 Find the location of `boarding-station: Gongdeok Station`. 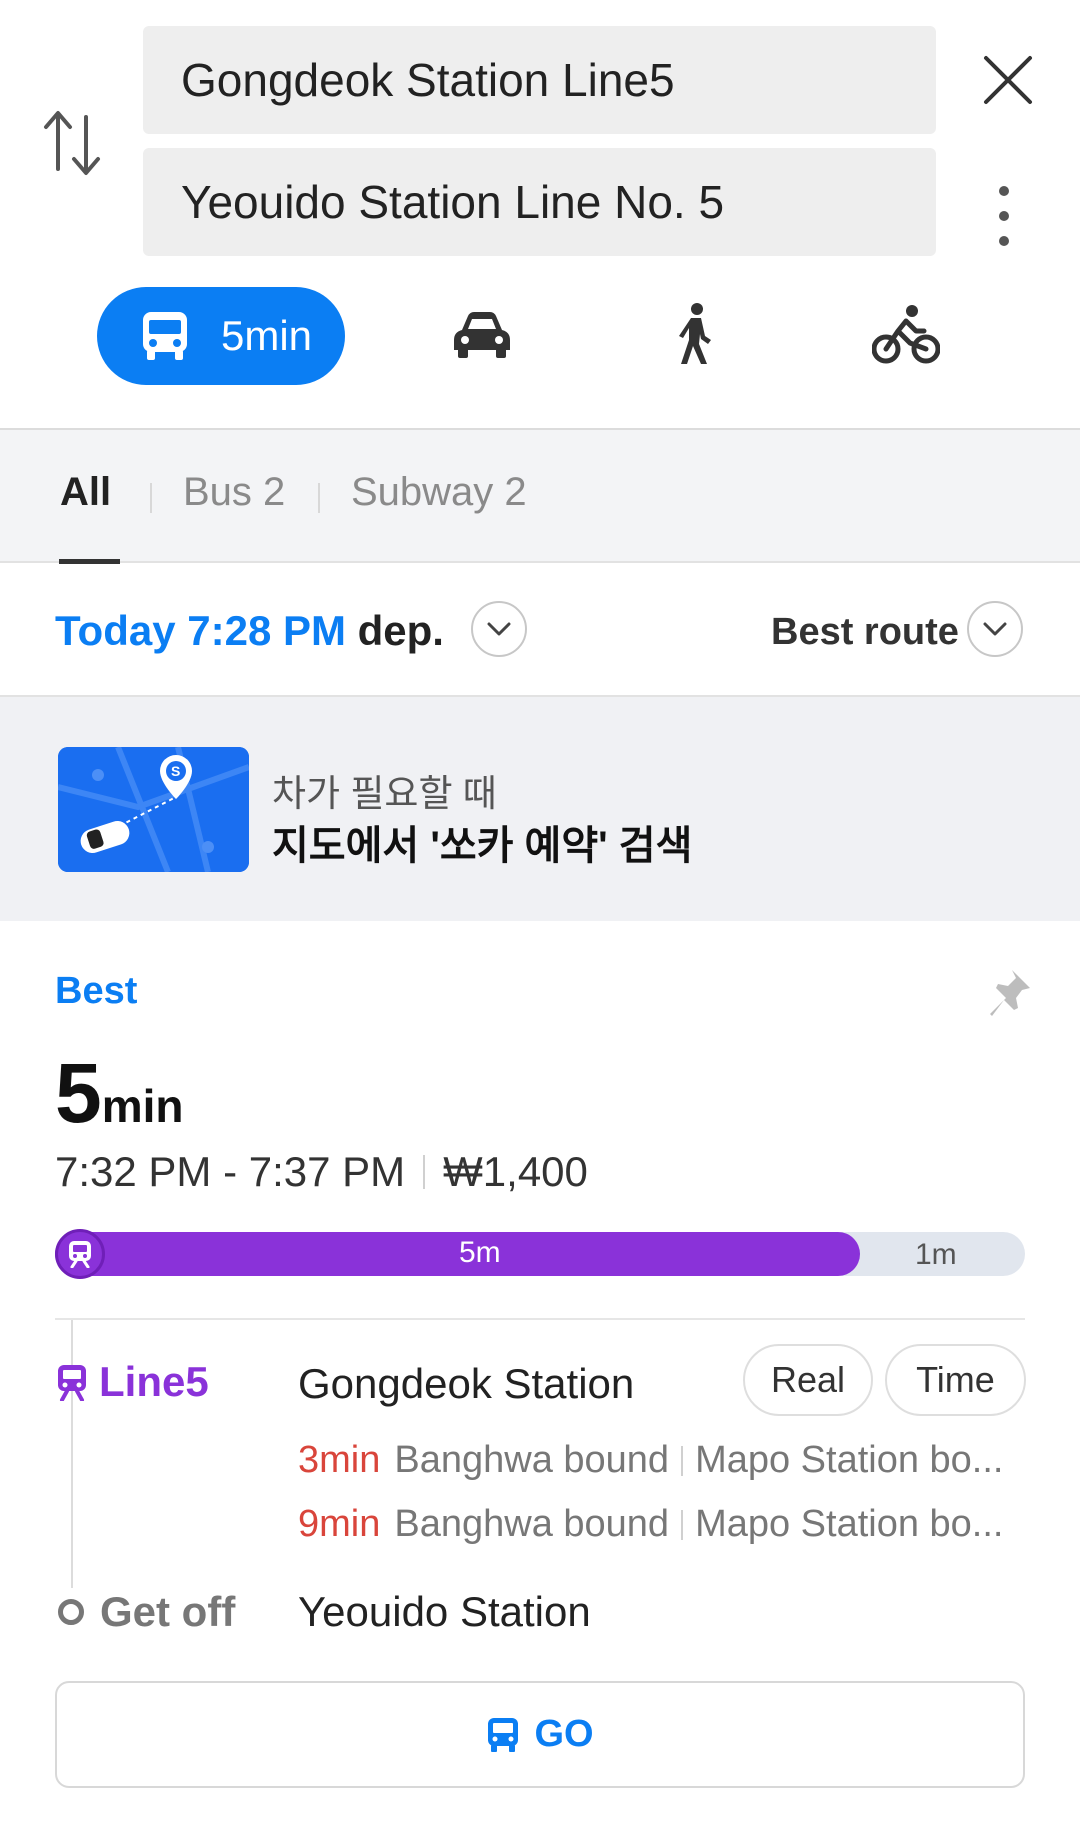

boarding-station: Gongdeok Station is located at coordinates (466, 1384).